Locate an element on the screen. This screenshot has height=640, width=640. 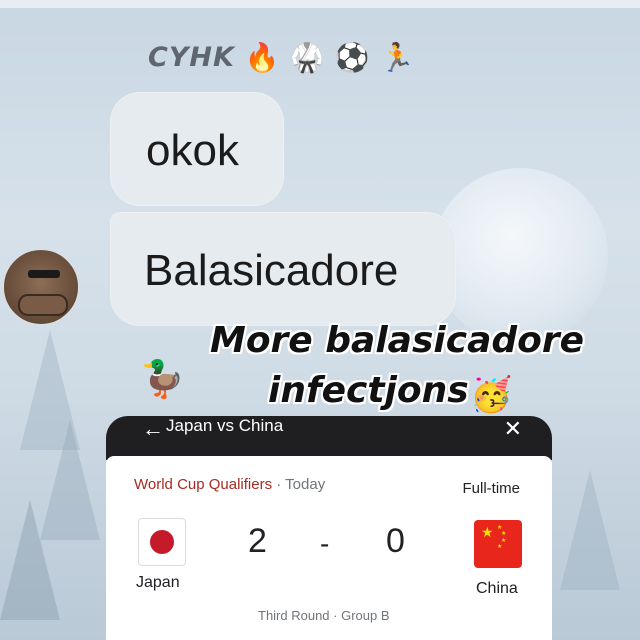
top-edge is located at coordinates (320, 4).